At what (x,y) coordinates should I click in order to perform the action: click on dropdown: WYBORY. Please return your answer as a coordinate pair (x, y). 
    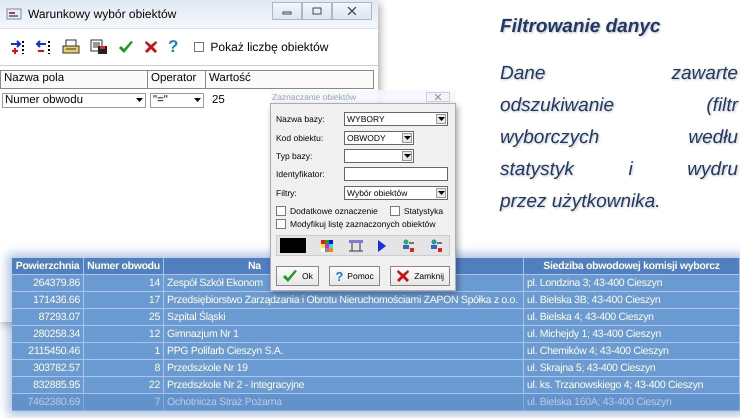
    Looking at the image, I should click on (396, 119).